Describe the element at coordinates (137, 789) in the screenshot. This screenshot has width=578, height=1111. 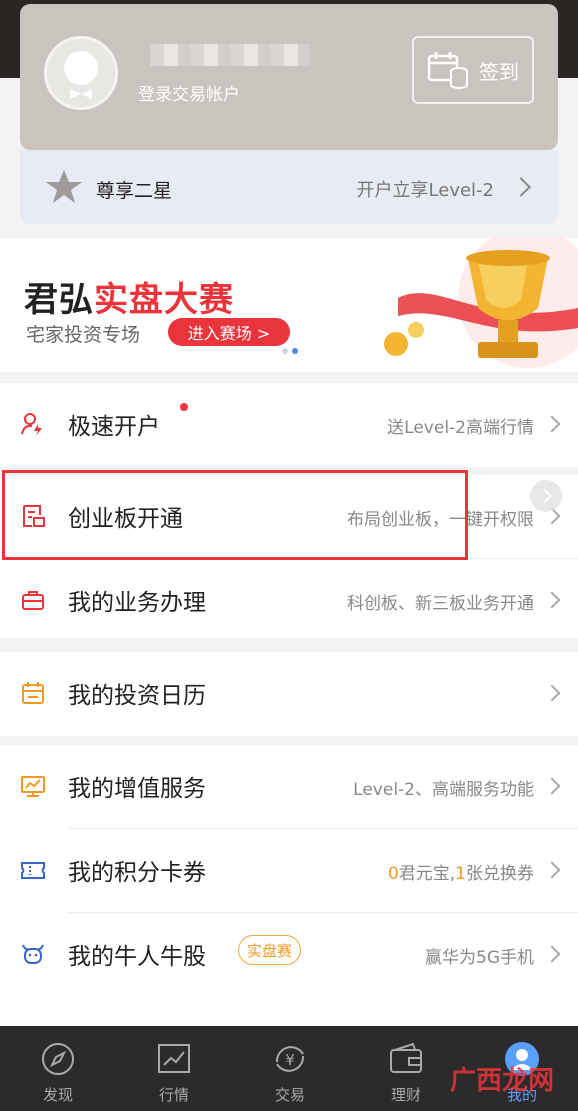
I see `value-added-label: 我的增值服务` at that location.